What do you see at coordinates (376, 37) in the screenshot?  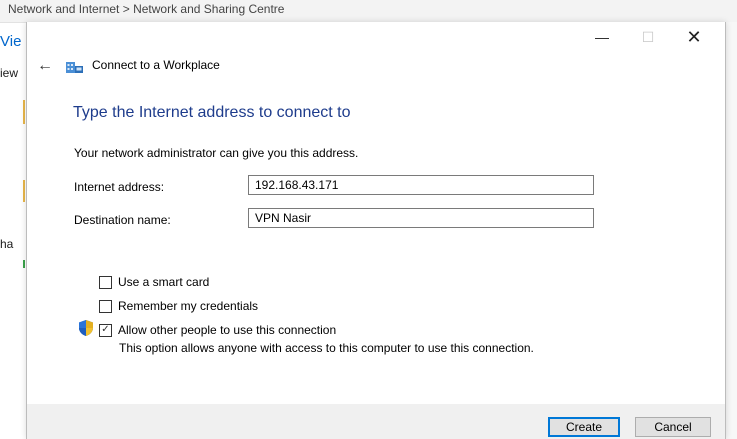 I see `title-bar: — ☐ ✕` at bounding box center [376, 37].